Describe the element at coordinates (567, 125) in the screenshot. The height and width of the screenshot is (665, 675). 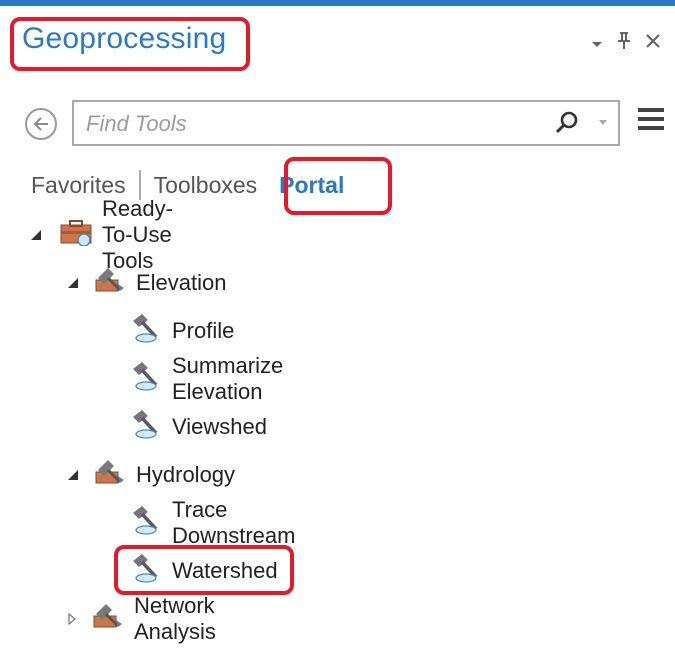
I see `search-icon` at that location.